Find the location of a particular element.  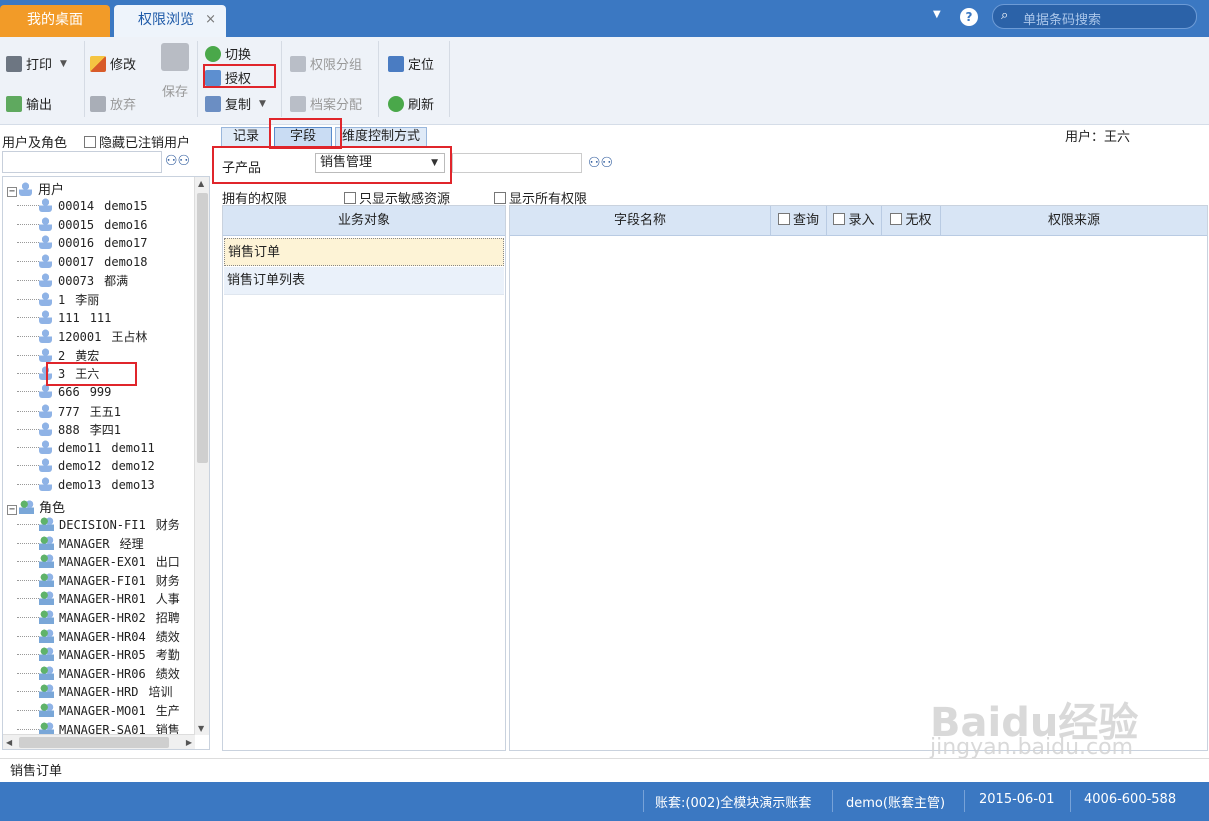

list-item-sales-order-list: 销售订单列表 is located at coordinates (364, 281).